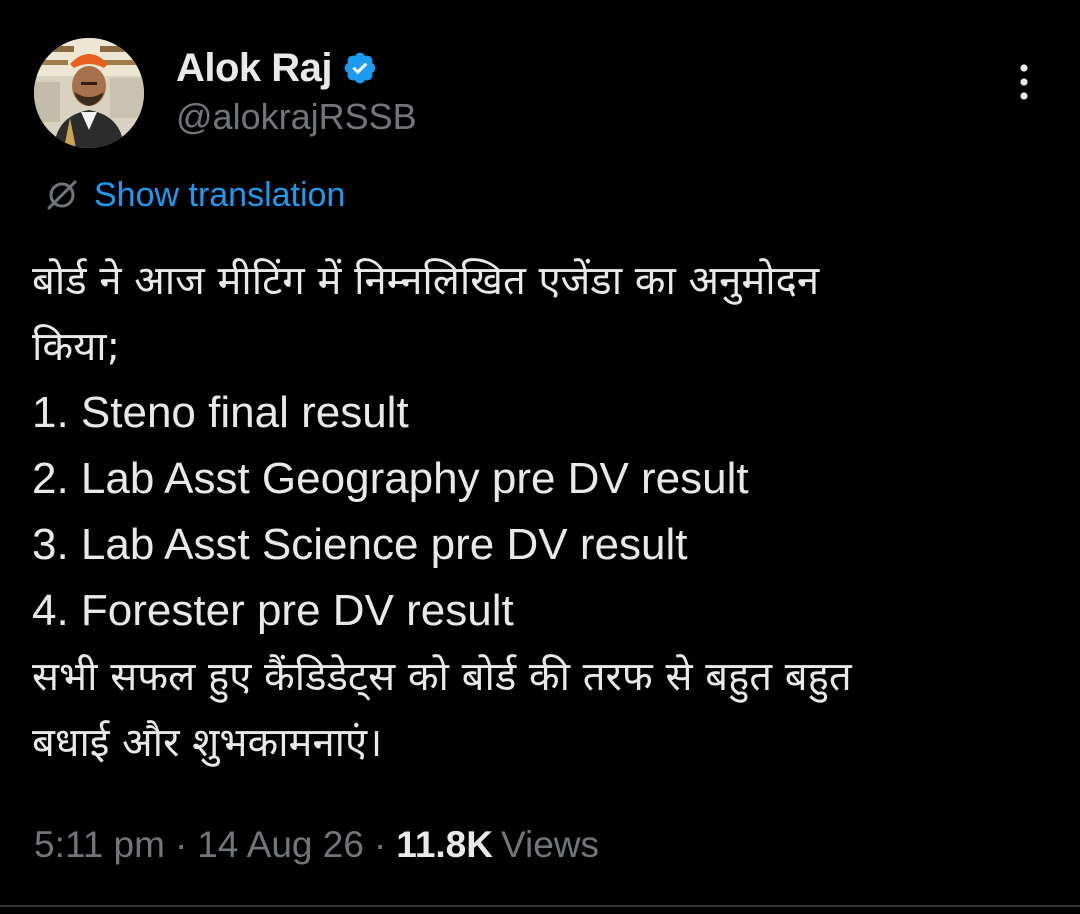 The width and height of the screenshot is (1080, 914). I want to click on divider, so click(540, 906).